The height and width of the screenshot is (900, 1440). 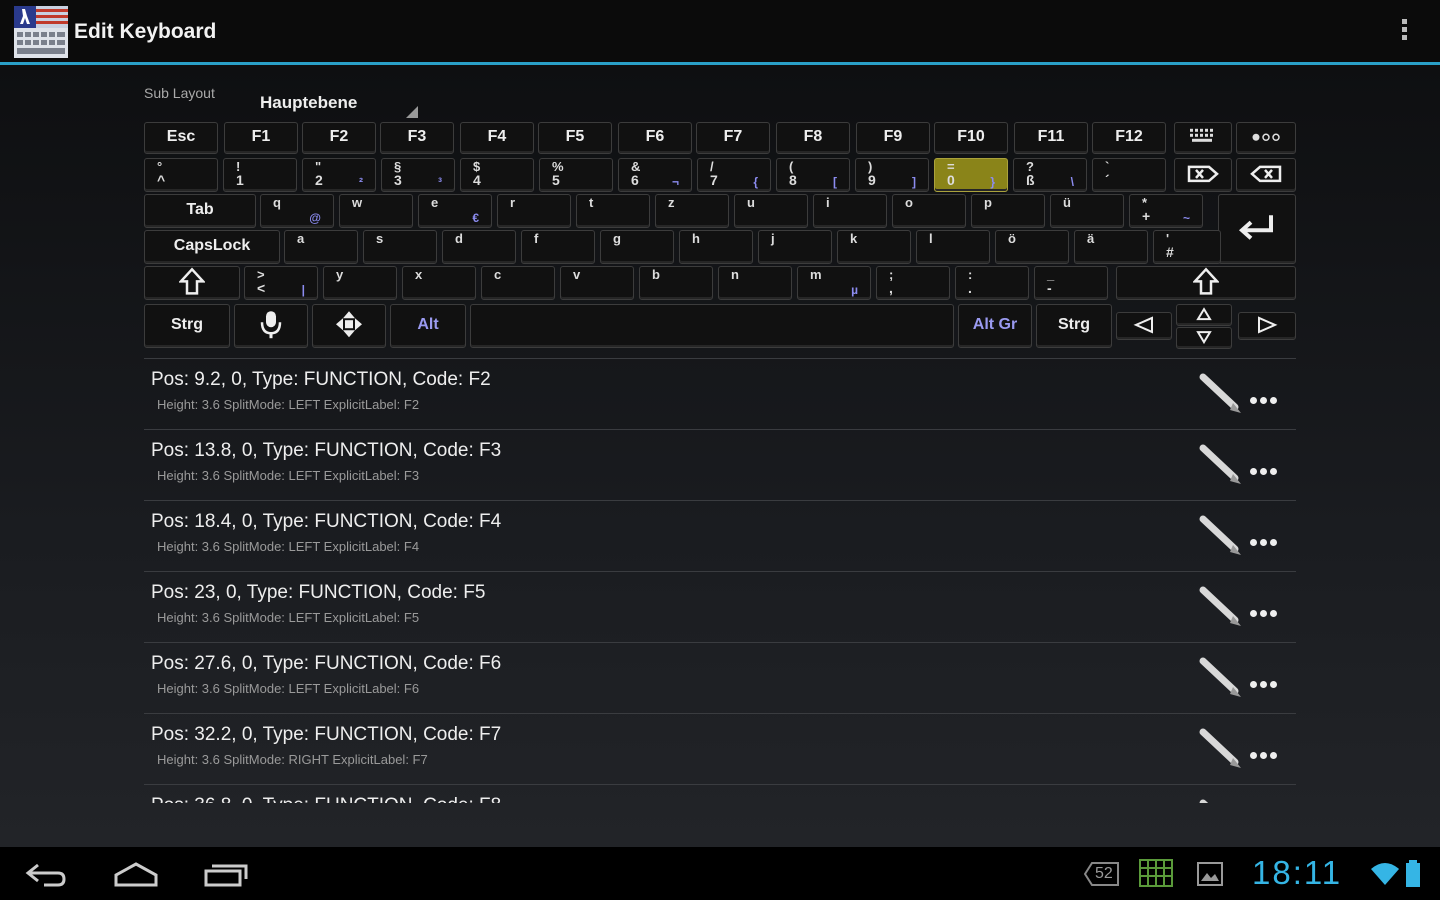 What do you see at coordinates (929, 211) in the screenshot?
I see `key-o: o` at bounding box center [929, 211].